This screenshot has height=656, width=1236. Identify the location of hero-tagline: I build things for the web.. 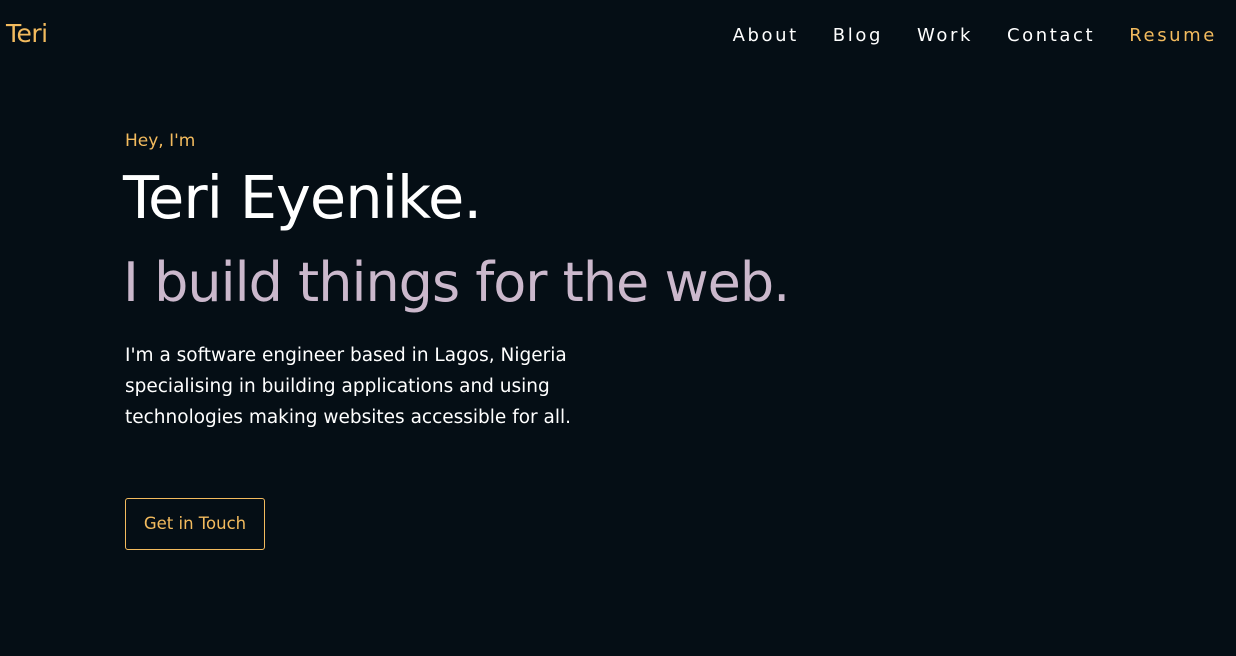
(456, 282).